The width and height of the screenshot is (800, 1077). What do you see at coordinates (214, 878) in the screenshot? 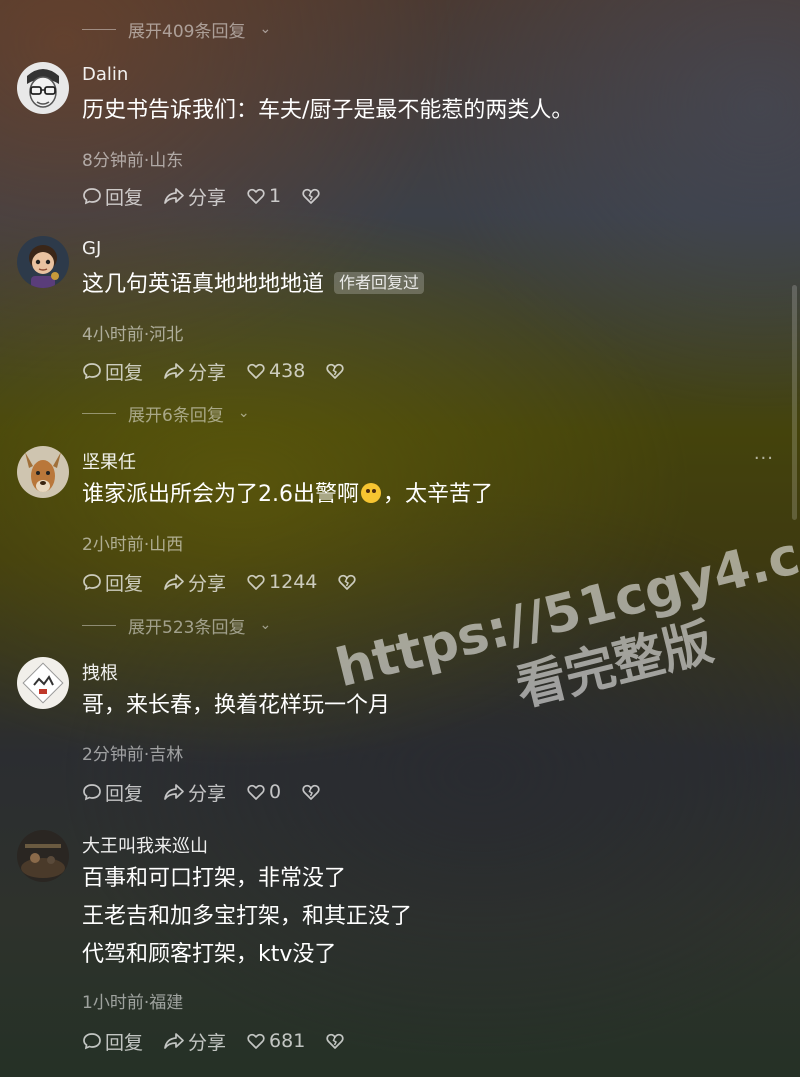
I see `comment-text-line: 百事和可口打架，非常没了` at bounding box center [214, 878].